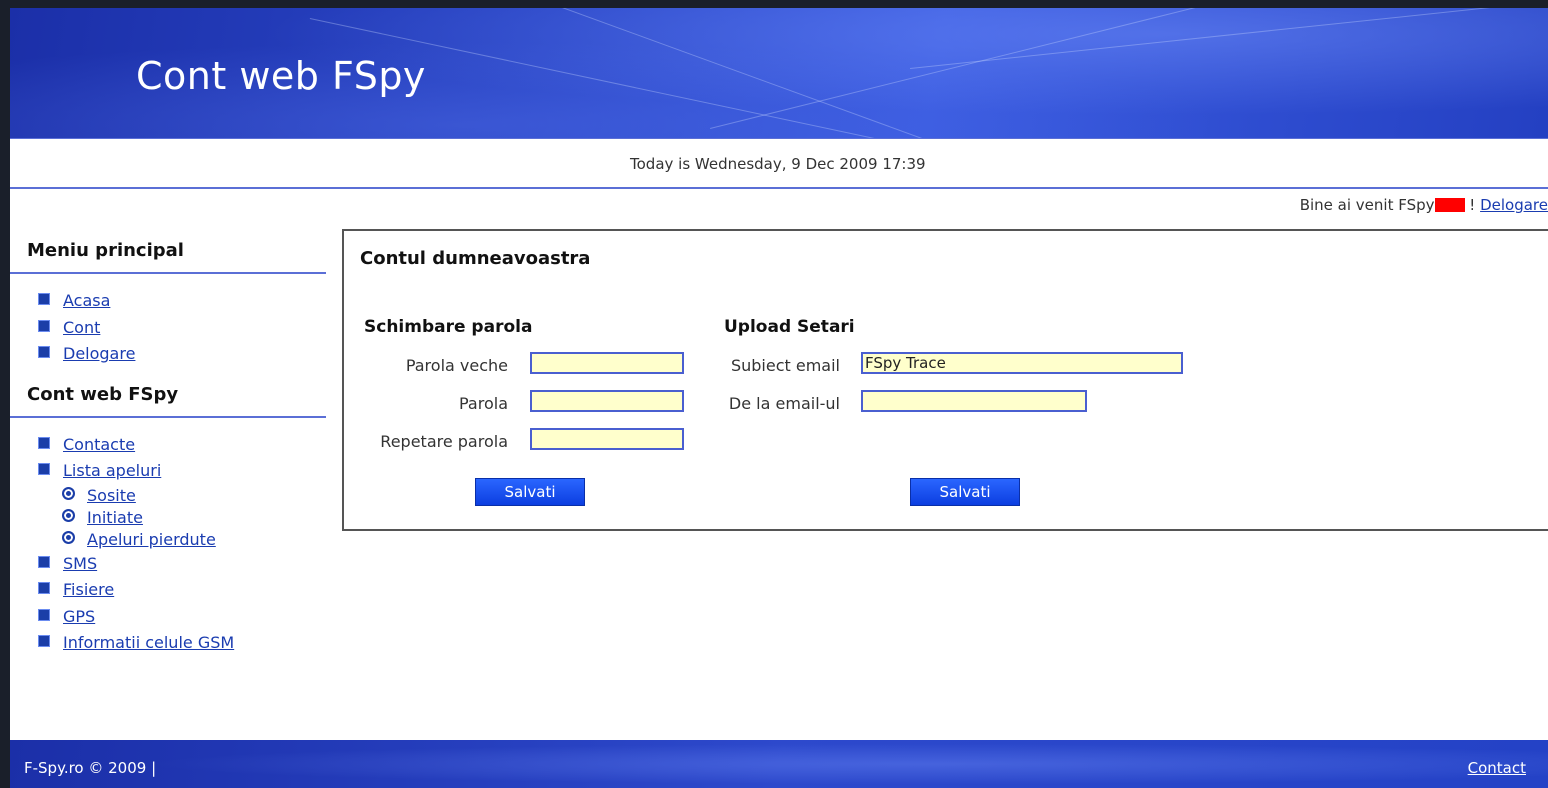 Image resolution: width=1548 pixels, height=788 pixels. I want to click on logout-link: Delogare, so click(1514, 205).